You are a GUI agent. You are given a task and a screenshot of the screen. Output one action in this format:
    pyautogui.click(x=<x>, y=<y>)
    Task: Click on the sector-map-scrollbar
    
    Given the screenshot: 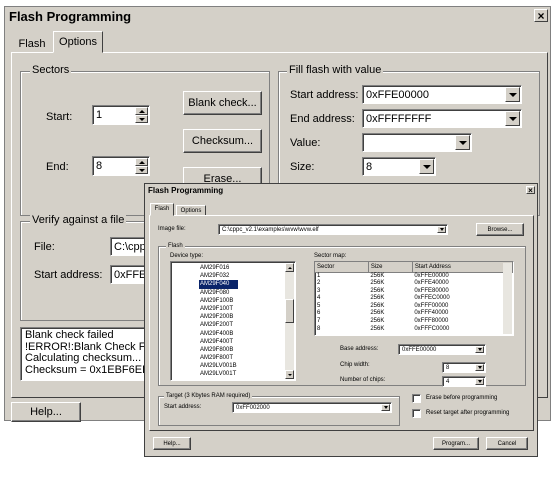 What is the action you would take?
    pyautogui.click(x=507, y=298)
    